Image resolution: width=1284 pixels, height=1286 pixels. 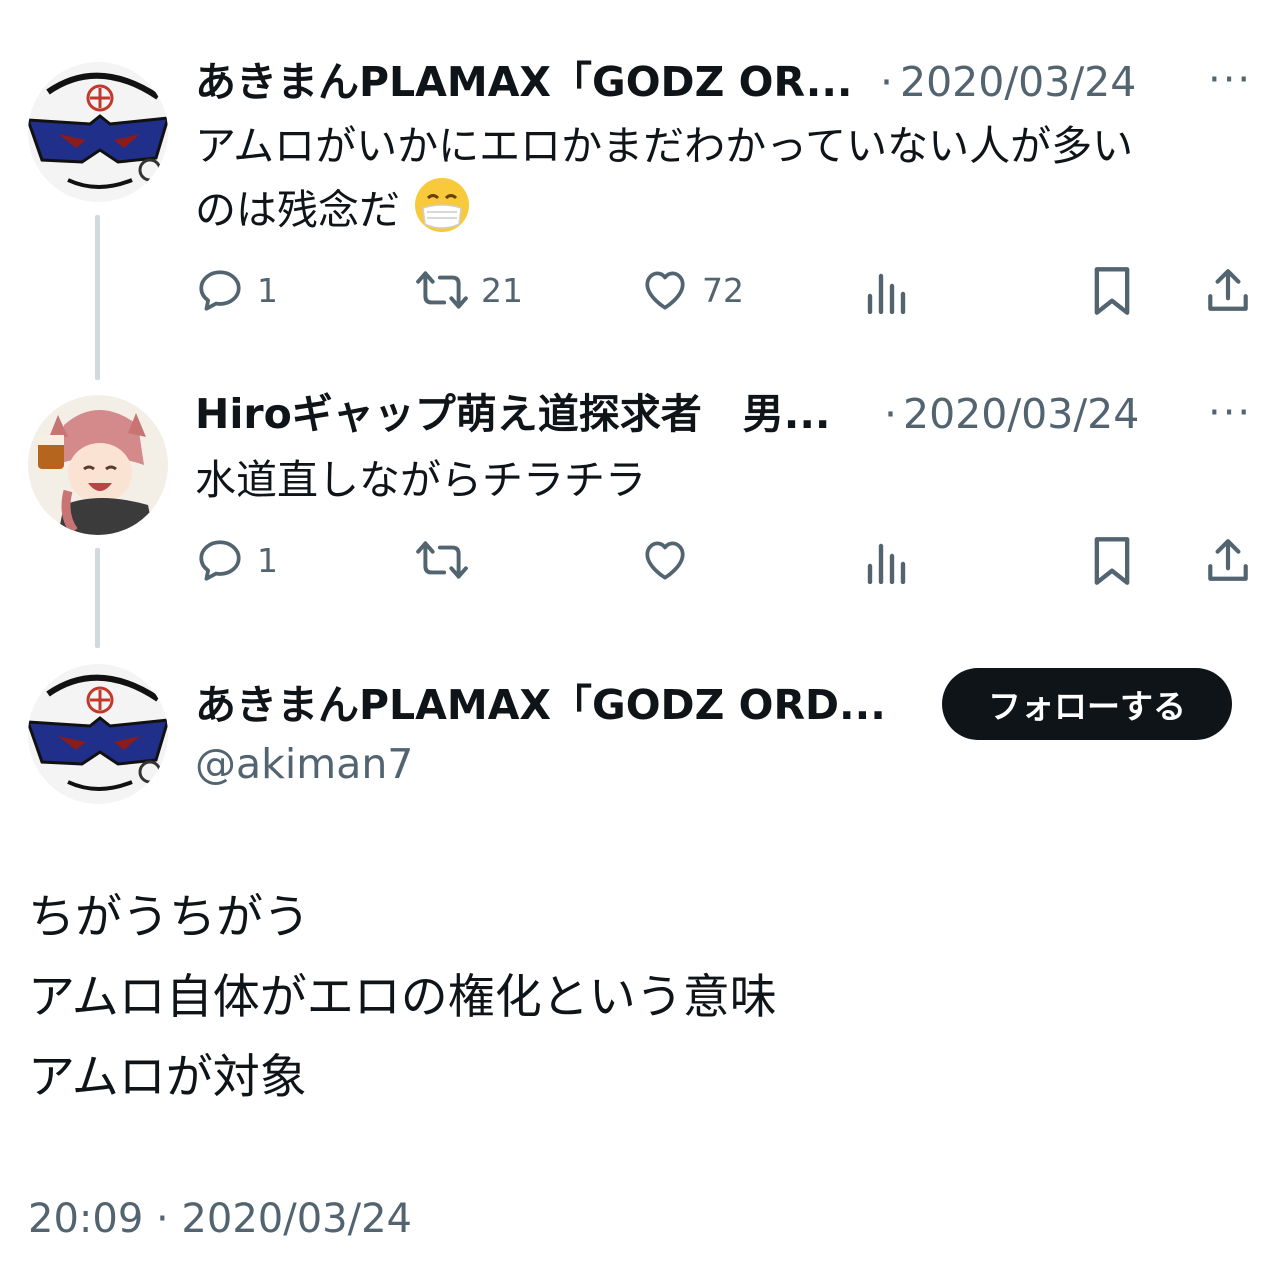 What do you see at coordinates (664, 183) in the screenshot?
I see `tweet-text: アムロがいかにエロかまだわかっていない人が多い のは残念だ` at bounding box center [664, 183].